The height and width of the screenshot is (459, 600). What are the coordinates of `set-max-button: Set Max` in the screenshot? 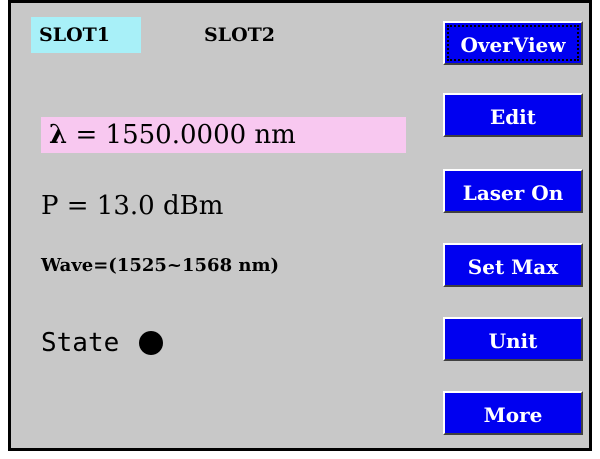 It's located at (513, 265).